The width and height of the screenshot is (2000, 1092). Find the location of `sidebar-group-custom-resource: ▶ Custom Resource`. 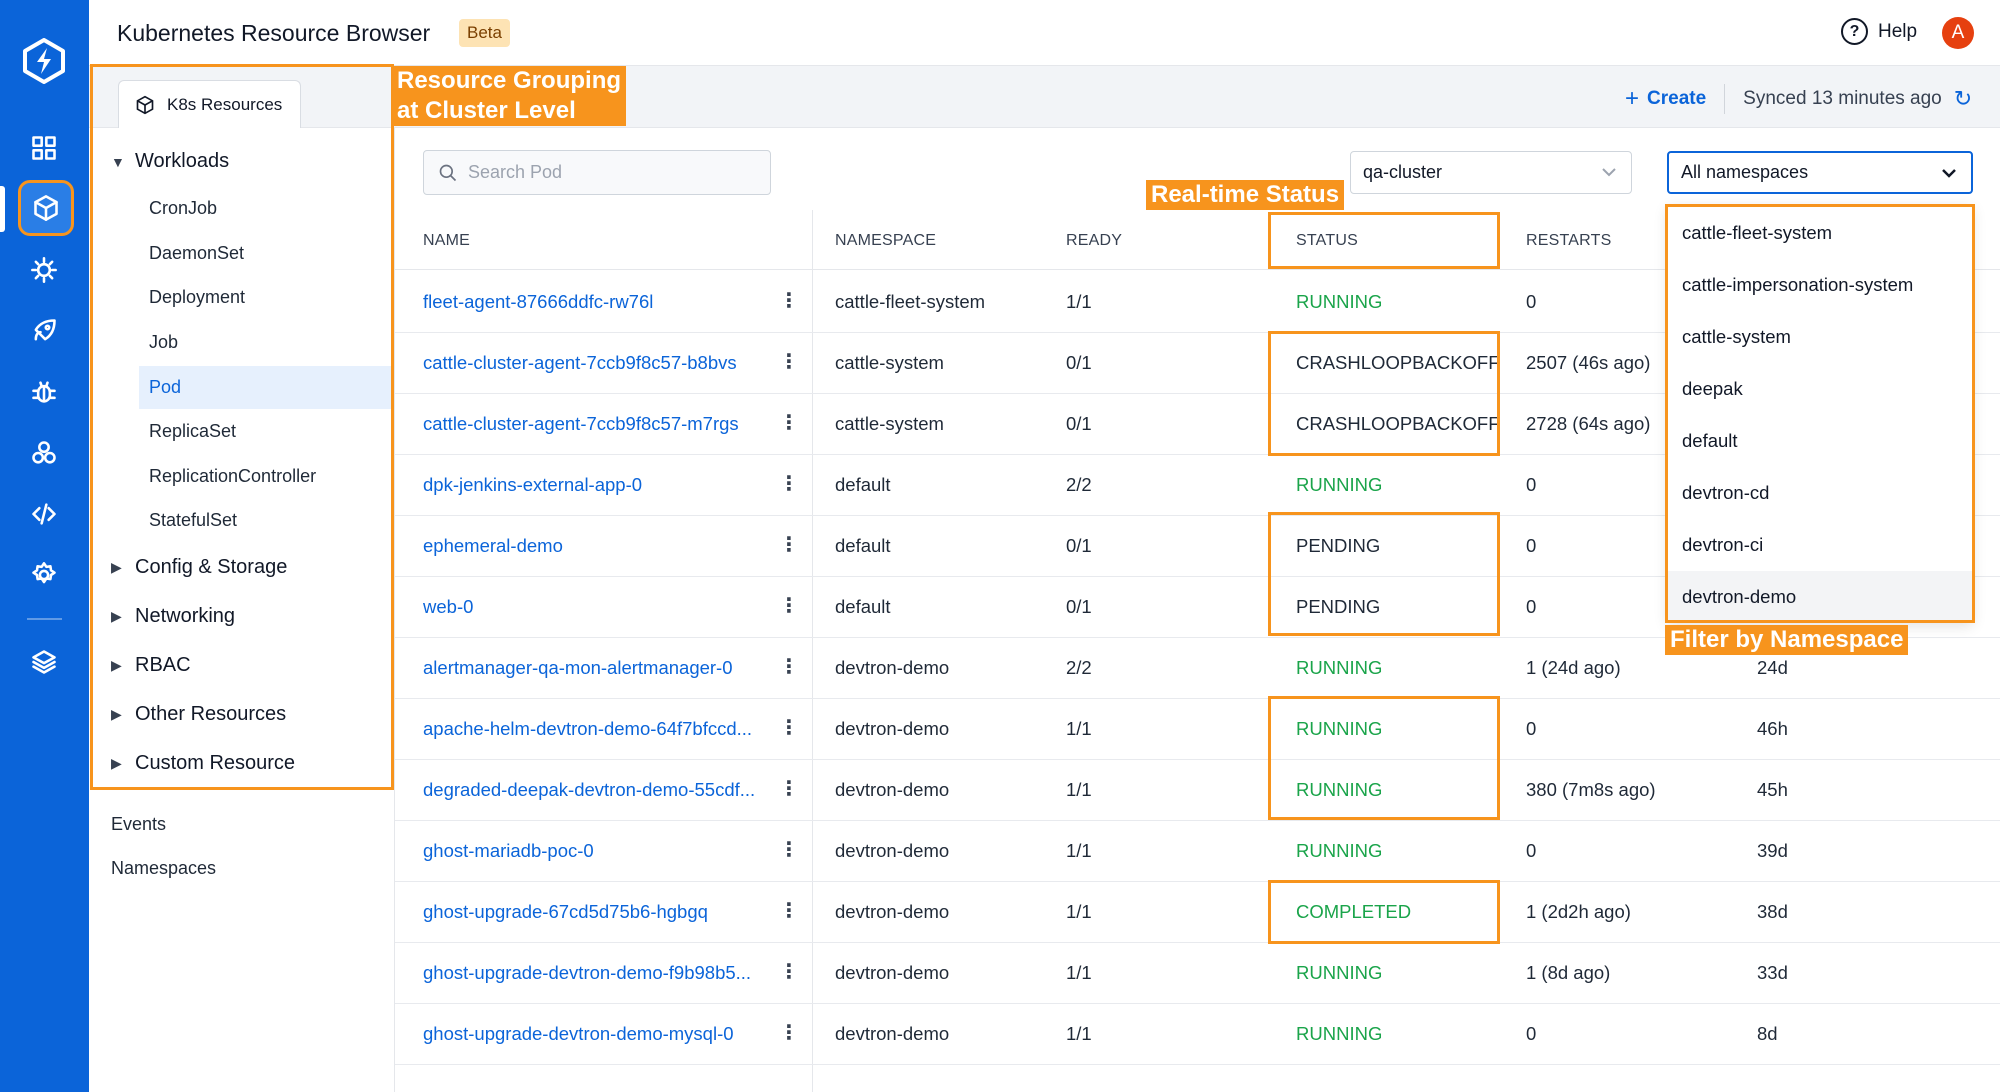

sidebar-group-custom-resource: ▶ Custom Resource is located at coordinates (203, 763).